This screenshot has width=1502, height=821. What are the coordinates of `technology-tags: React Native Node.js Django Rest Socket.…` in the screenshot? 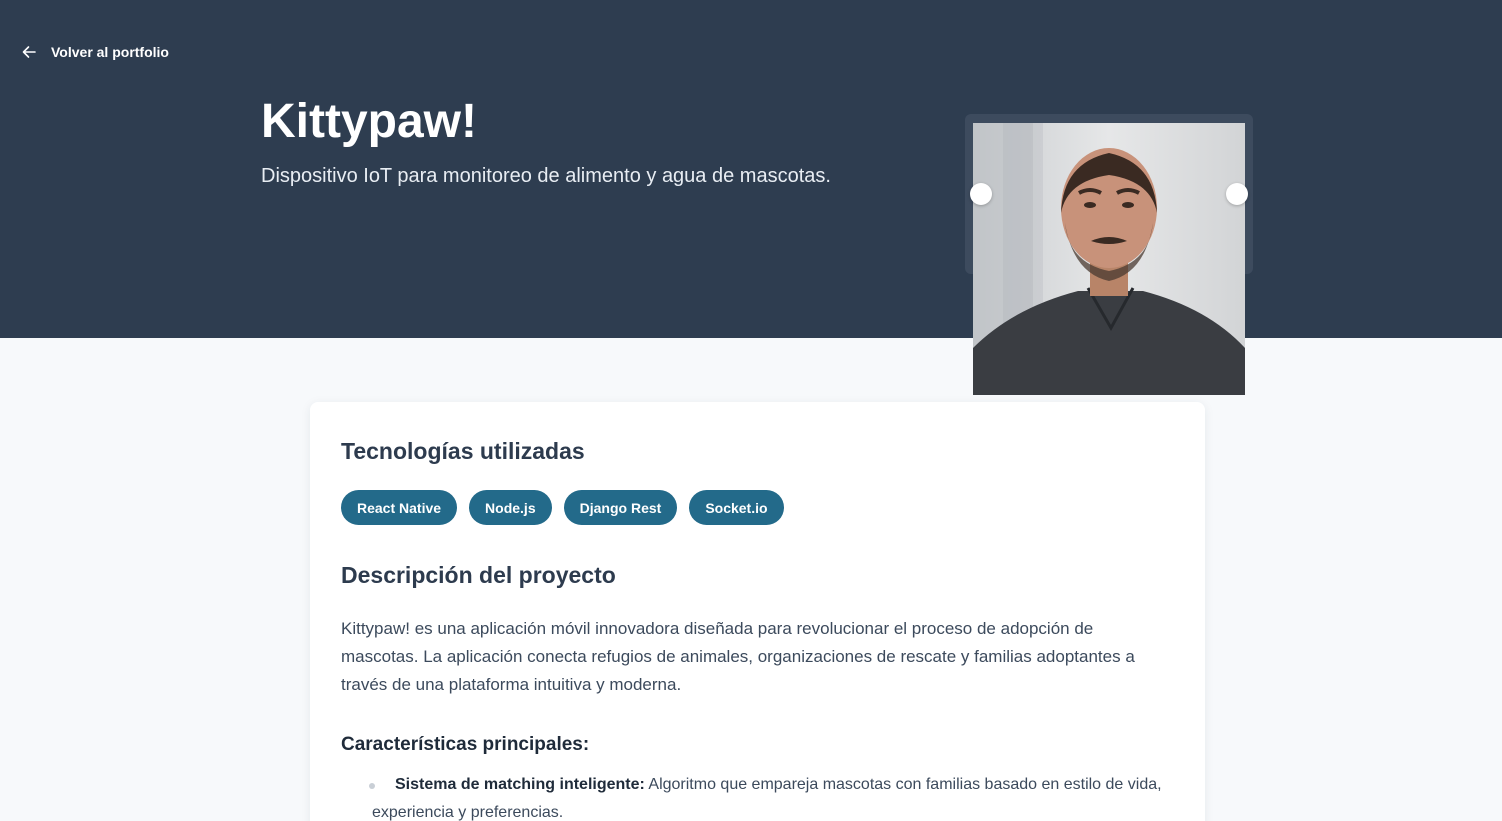 It's located at (562, 507).